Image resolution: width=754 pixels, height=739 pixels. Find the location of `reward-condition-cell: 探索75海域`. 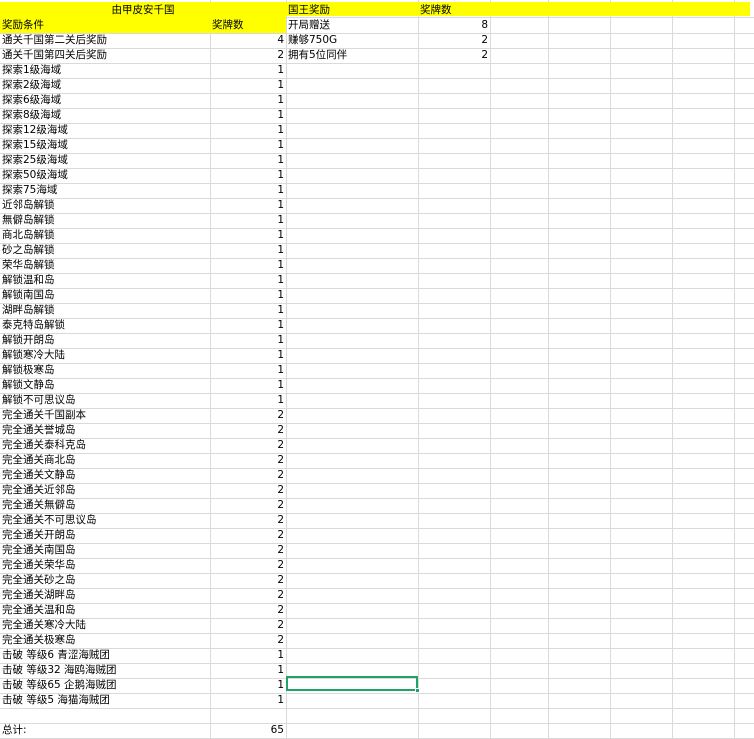

reward-condition-cell: 探索75海域 is located at coordinates (105, 190).